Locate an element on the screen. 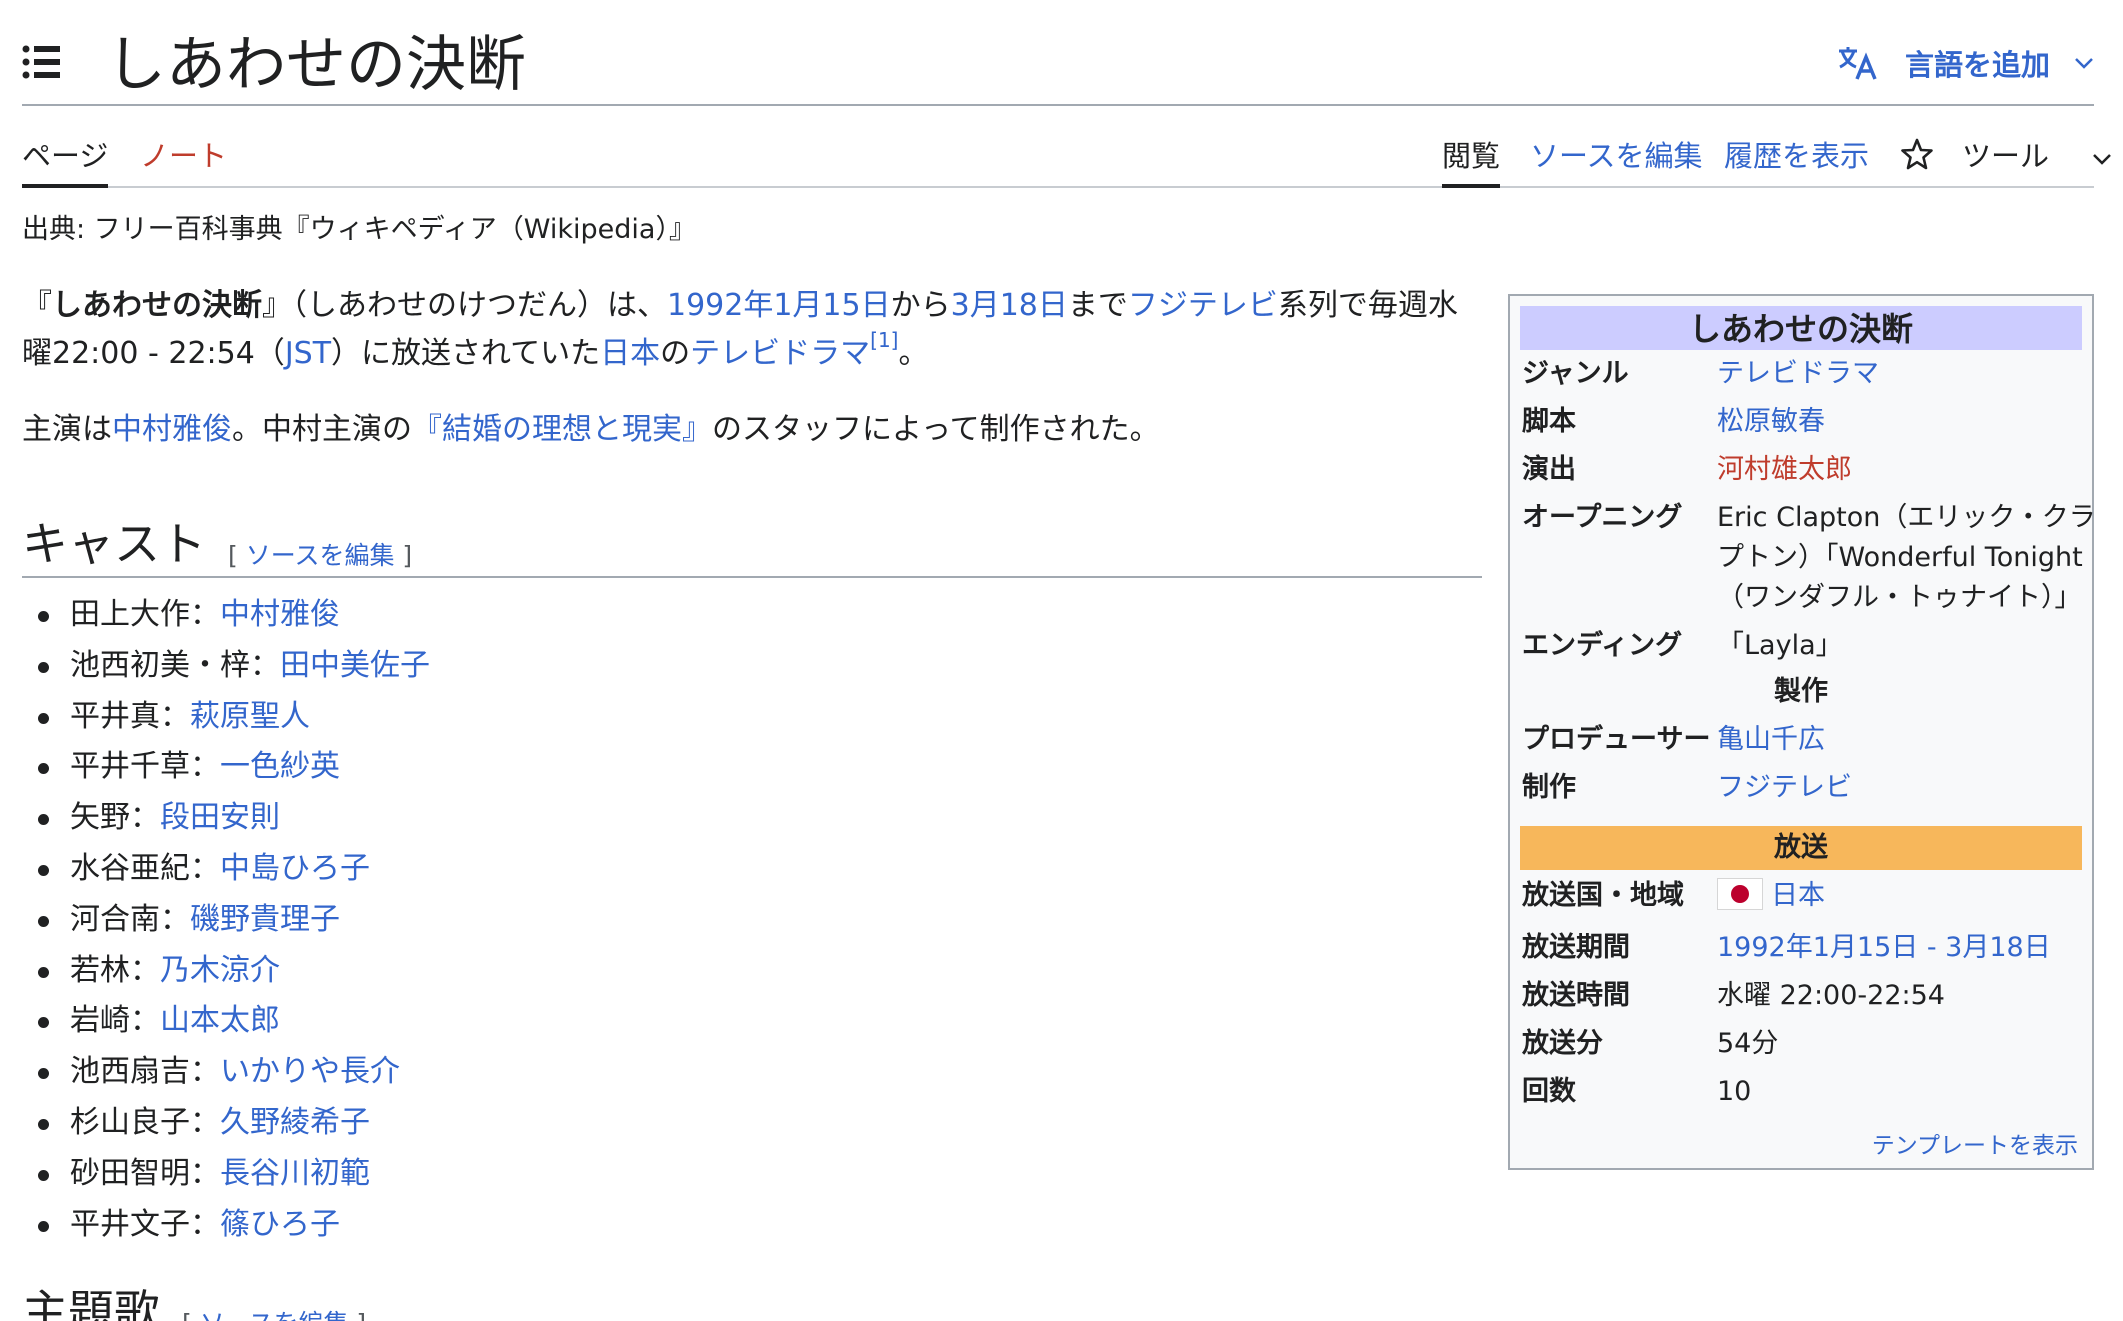 This screenshot has height=1321, width=2123. infobox-produced-link: フジテレビ is located at coordinates (1784, 787).